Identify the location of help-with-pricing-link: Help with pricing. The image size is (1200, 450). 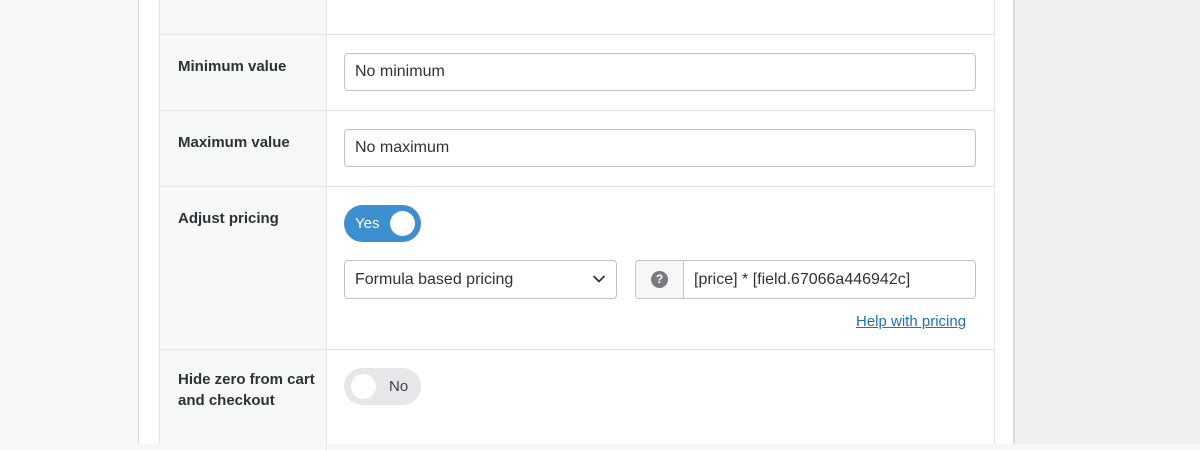
(911, 321).